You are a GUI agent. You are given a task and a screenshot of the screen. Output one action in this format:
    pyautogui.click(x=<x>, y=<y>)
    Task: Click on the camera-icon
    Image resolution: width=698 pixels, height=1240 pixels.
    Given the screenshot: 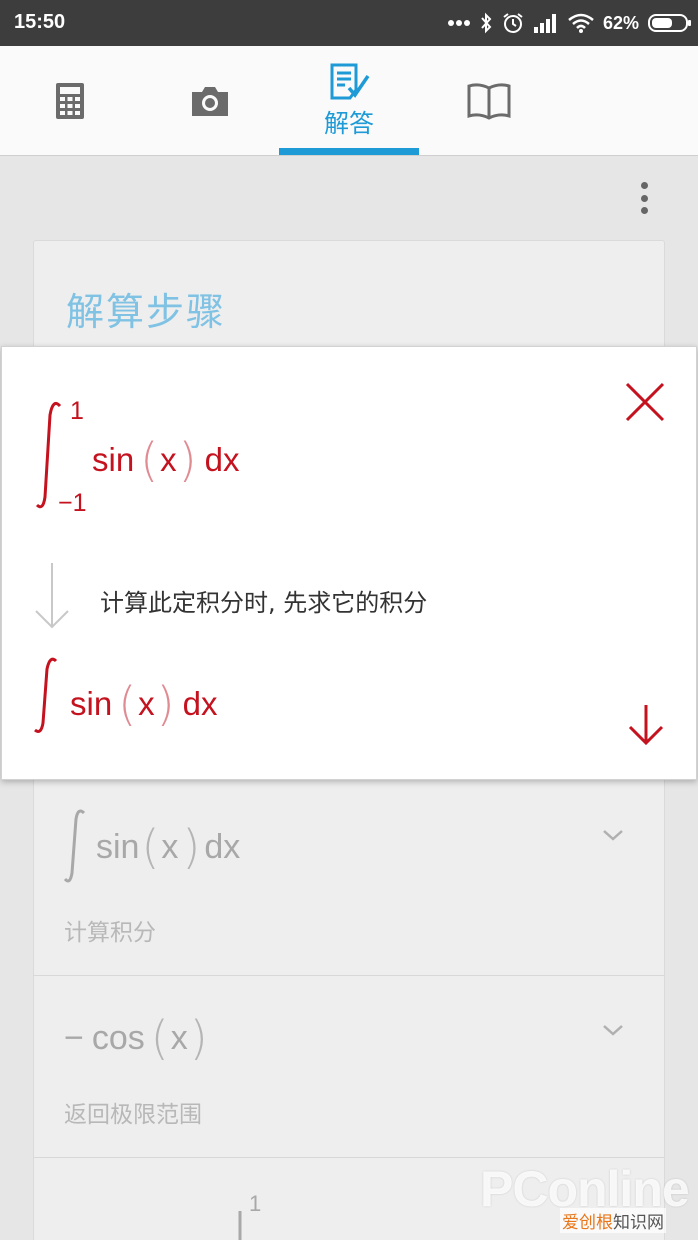 What is the action you would take?
    pyautogui.click(x=210, y=101)
    